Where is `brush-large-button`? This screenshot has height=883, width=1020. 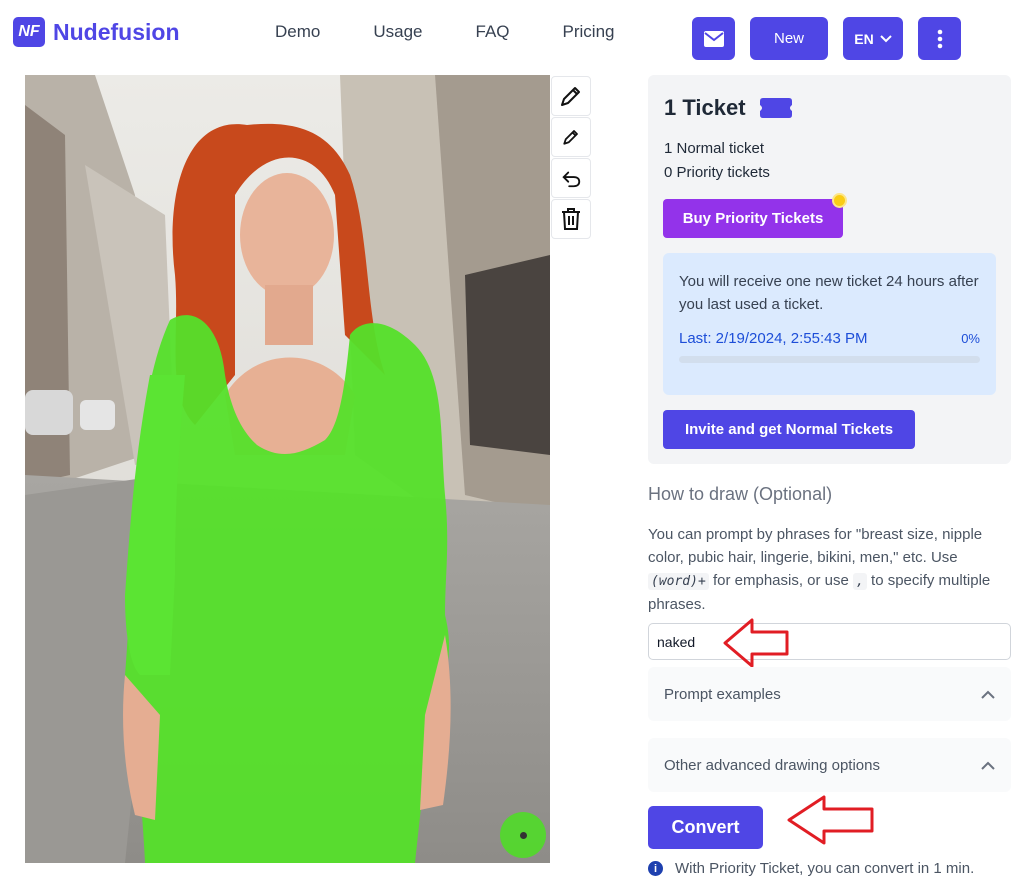 brush-large-button is located at coordinates (571, 96).